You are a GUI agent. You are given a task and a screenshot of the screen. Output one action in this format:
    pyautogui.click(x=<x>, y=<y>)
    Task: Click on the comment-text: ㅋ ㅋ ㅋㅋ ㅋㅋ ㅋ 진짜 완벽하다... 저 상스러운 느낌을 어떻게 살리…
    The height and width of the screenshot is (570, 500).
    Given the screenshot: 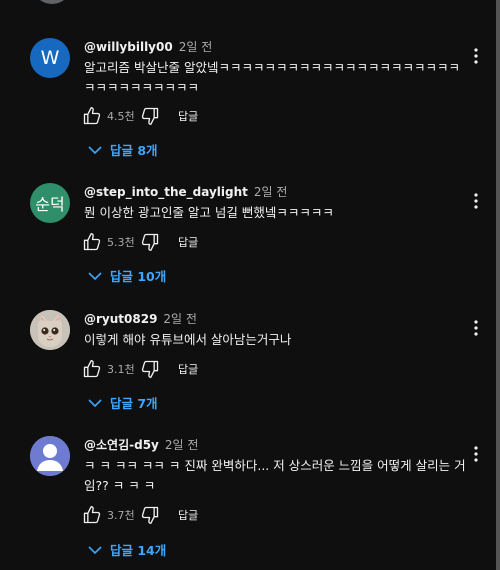 What is the action you would take?
    pyautogui.click(x=275, y=475)
    